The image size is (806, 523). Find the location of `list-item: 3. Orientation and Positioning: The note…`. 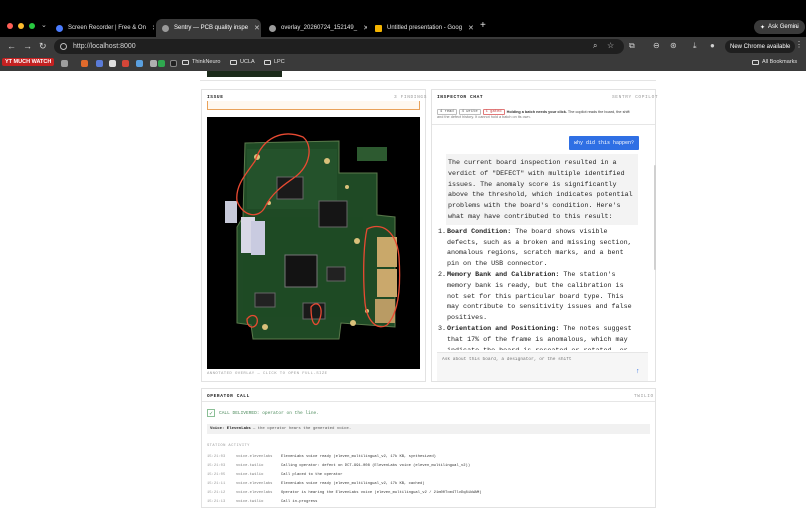

list-item: 3. Orientation and Positioning: The note… is located at coordinates (537, 337).